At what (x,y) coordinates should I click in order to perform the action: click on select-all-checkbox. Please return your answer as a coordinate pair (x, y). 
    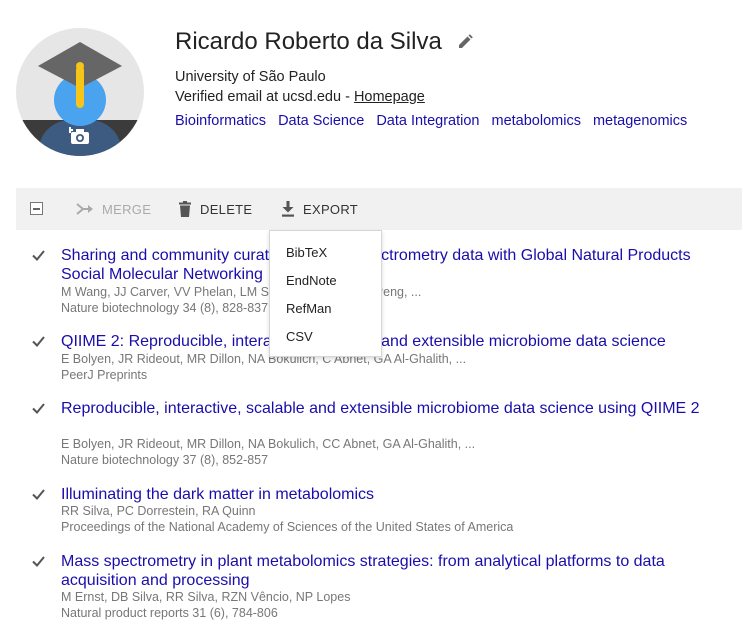
    Looking at the image, I should click on (36, 208).